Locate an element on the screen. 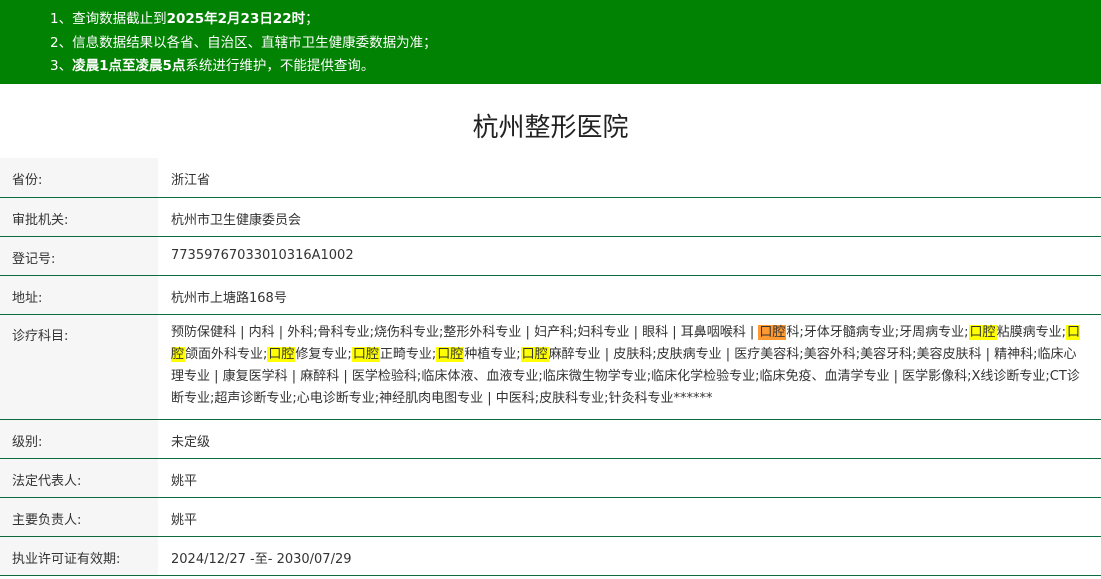 The width and height of the screenshot is (1101, 579). row-label: 执业许可证有效期: is located at coordinates (79, 555).